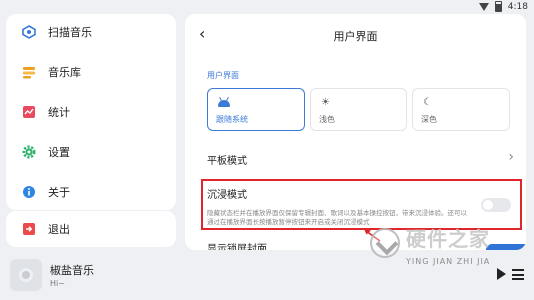 This screenshot has width=534, height=300. Describe the element at coordinates (256, 109) in the screenshot. I see `theme-option-follow-system: 跟随系统` at that location.